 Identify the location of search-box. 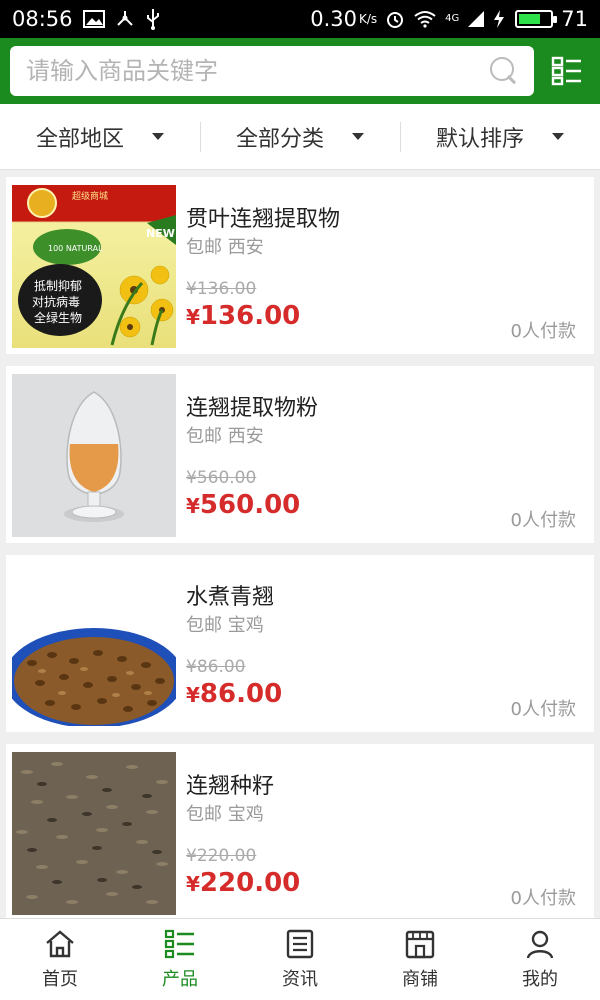
(272, 71).